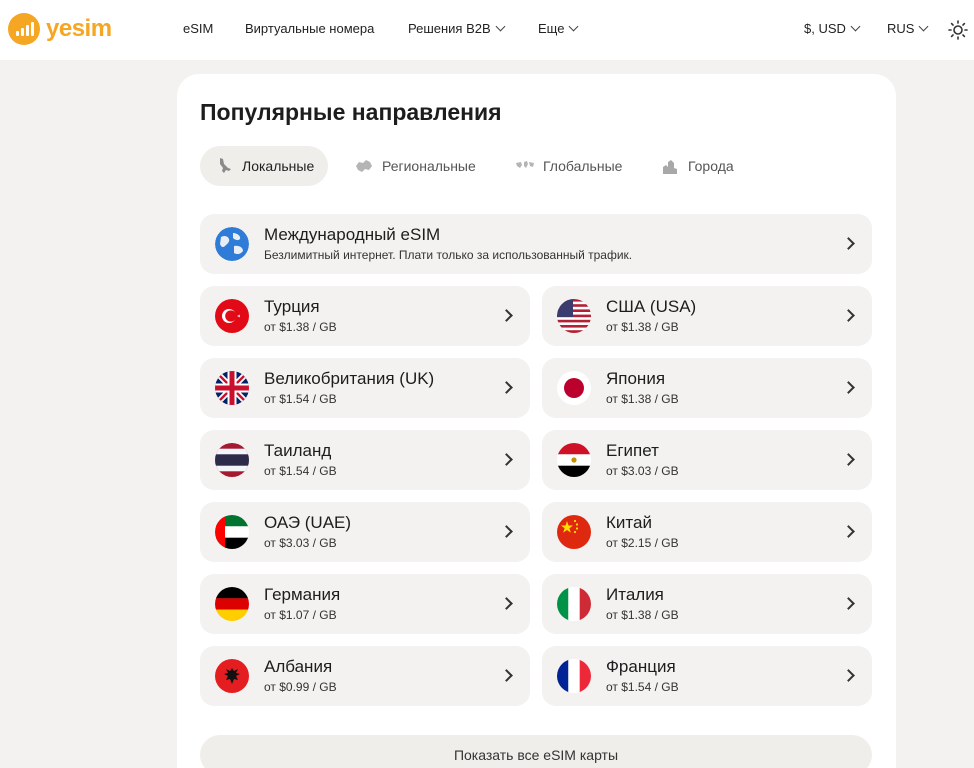 This screenshot has height=768, width=974. Describe the element at coordinates (711, 166) in the screenshot. I see `tab-cities-label: Города` at that location.